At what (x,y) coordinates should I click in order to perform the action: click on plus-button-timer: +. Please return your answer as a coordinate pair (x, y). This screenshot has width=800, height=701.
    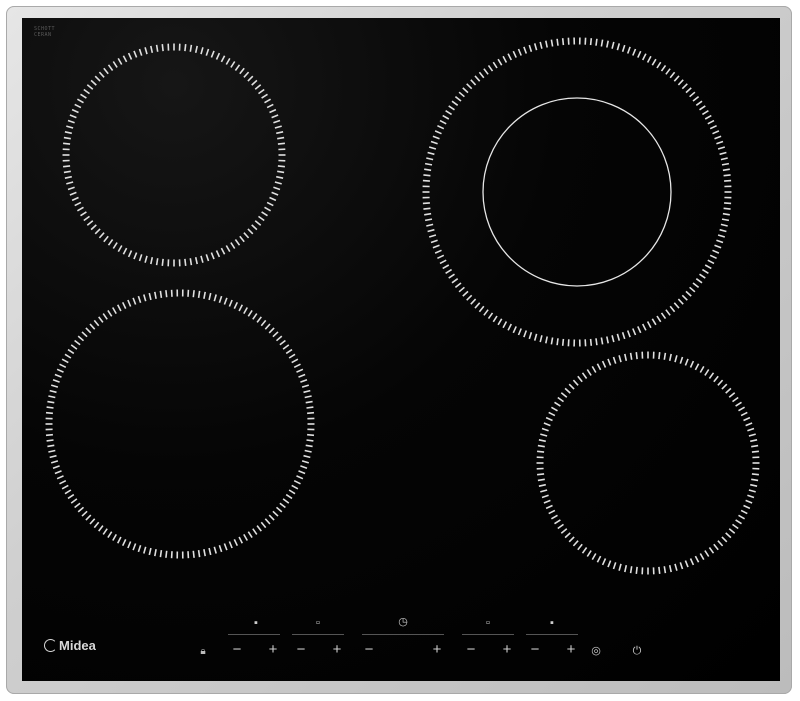
    Looking at the image, I should click on (437, 649).